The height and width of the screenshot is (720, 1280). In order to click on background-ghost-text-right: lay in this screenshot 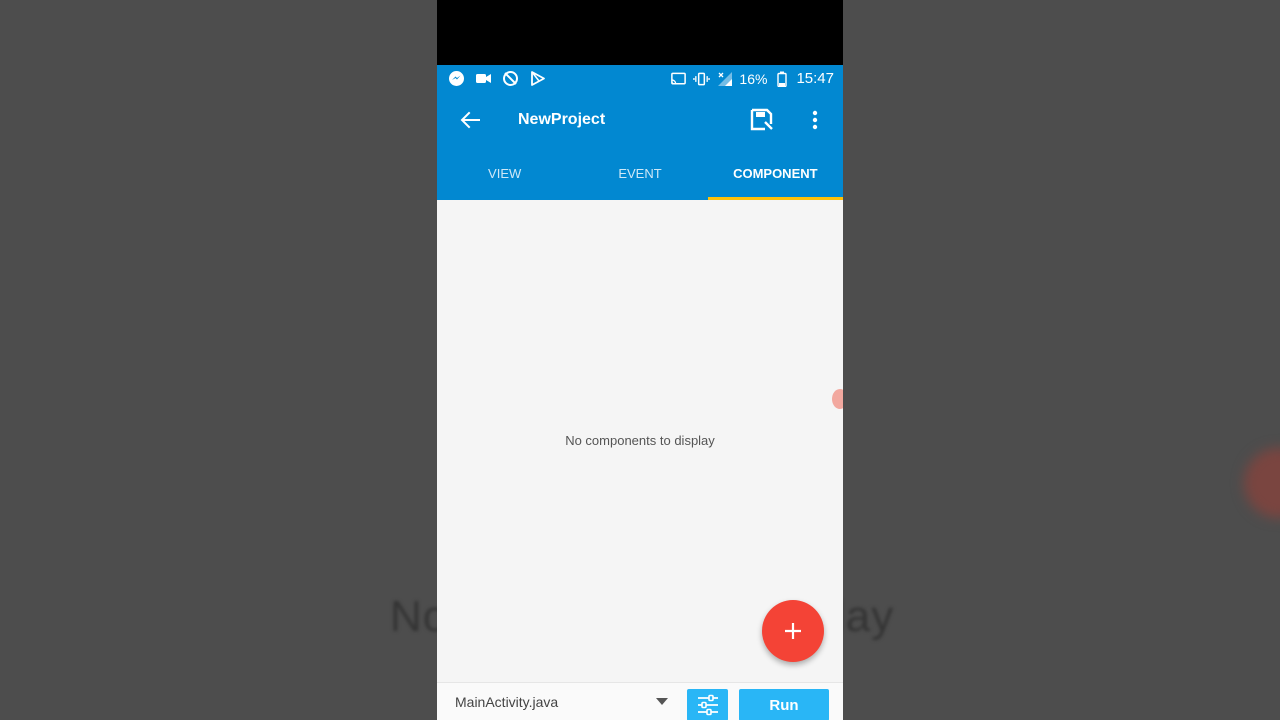, I will do `click(865, 616)`.